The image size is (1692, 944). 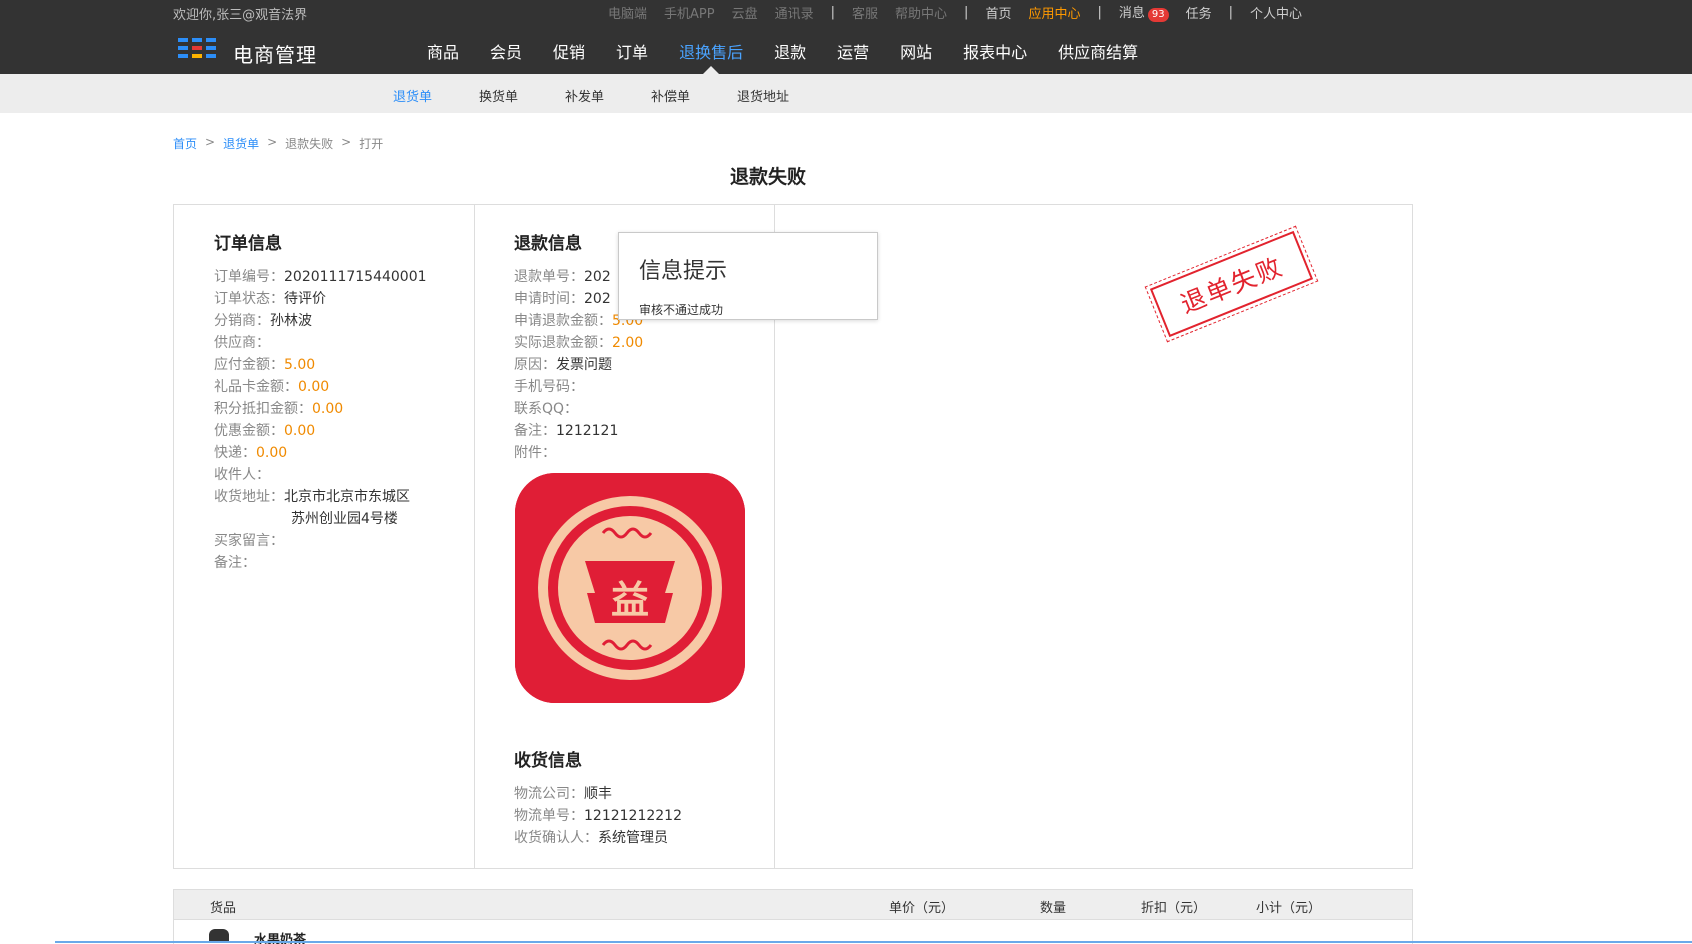 What do you see at coordinates (670, 95) in the screenshot?
I see `subnav-compensation-order: 补偿单` at bounding box center [670, 95].